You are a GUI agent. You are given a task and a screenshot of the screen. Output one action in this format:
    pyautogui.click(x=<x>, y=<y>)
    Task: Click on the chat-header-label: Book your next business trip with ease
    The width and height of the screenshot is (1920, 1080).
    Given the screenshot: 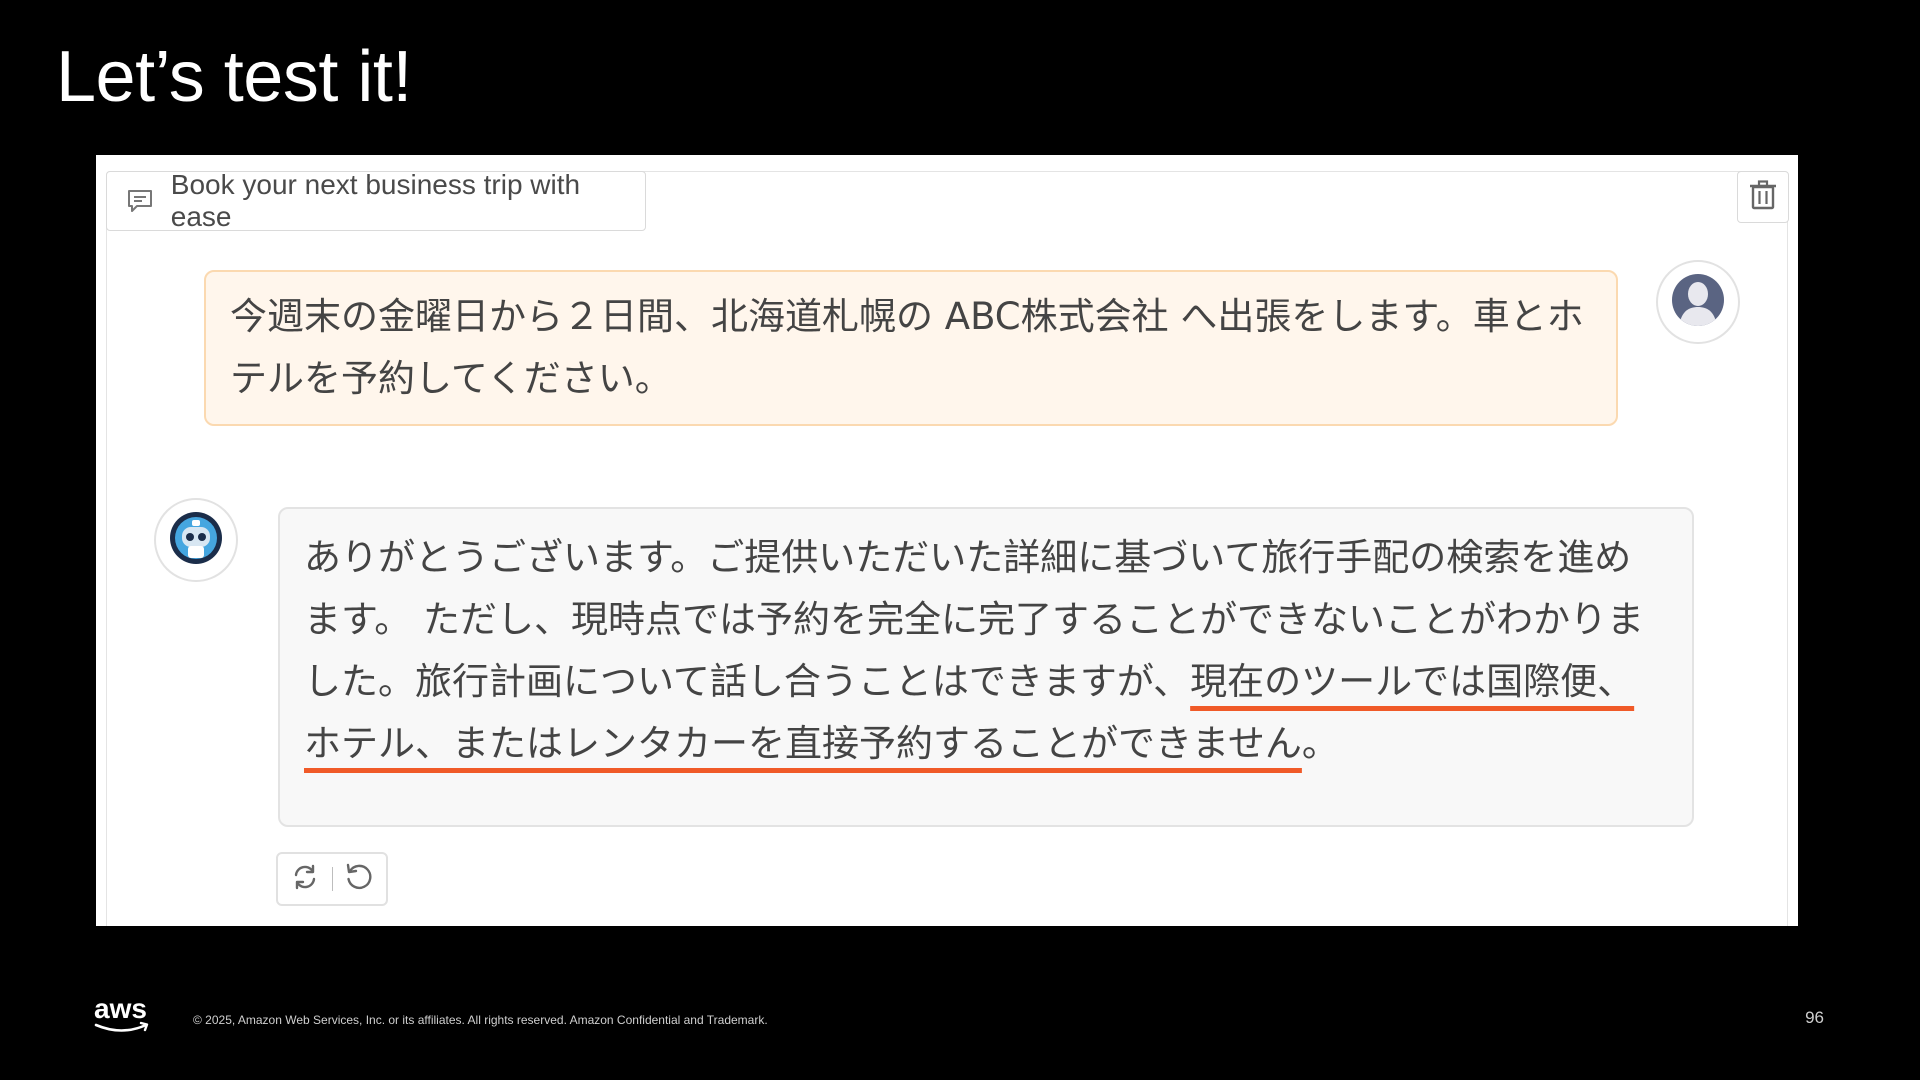 What is the action you would take?
    pyautogui.click(x=375, y=200)
    